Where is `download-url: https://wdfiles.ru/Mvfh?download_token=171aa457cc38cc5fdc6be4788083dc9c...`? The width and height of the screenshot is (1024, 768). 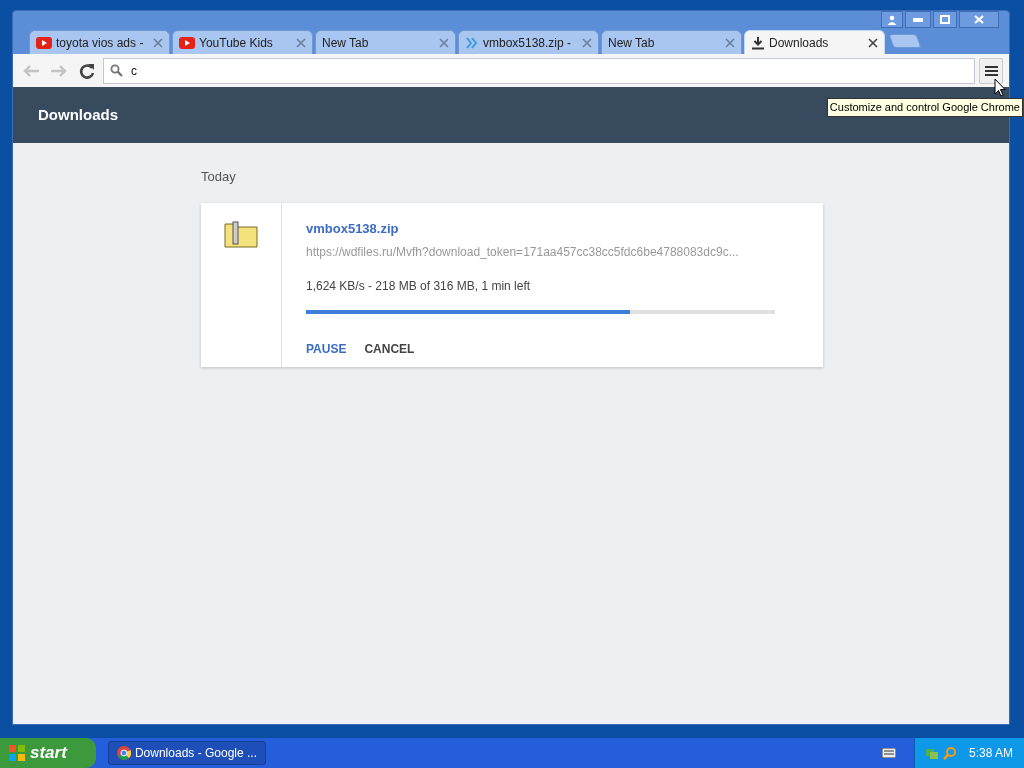
download-url: https://wdfiles.ru/Mvfh?download_token=171aa457cc38cc5fdc6be4788083dc9c... is located at coordinates (522, 252).